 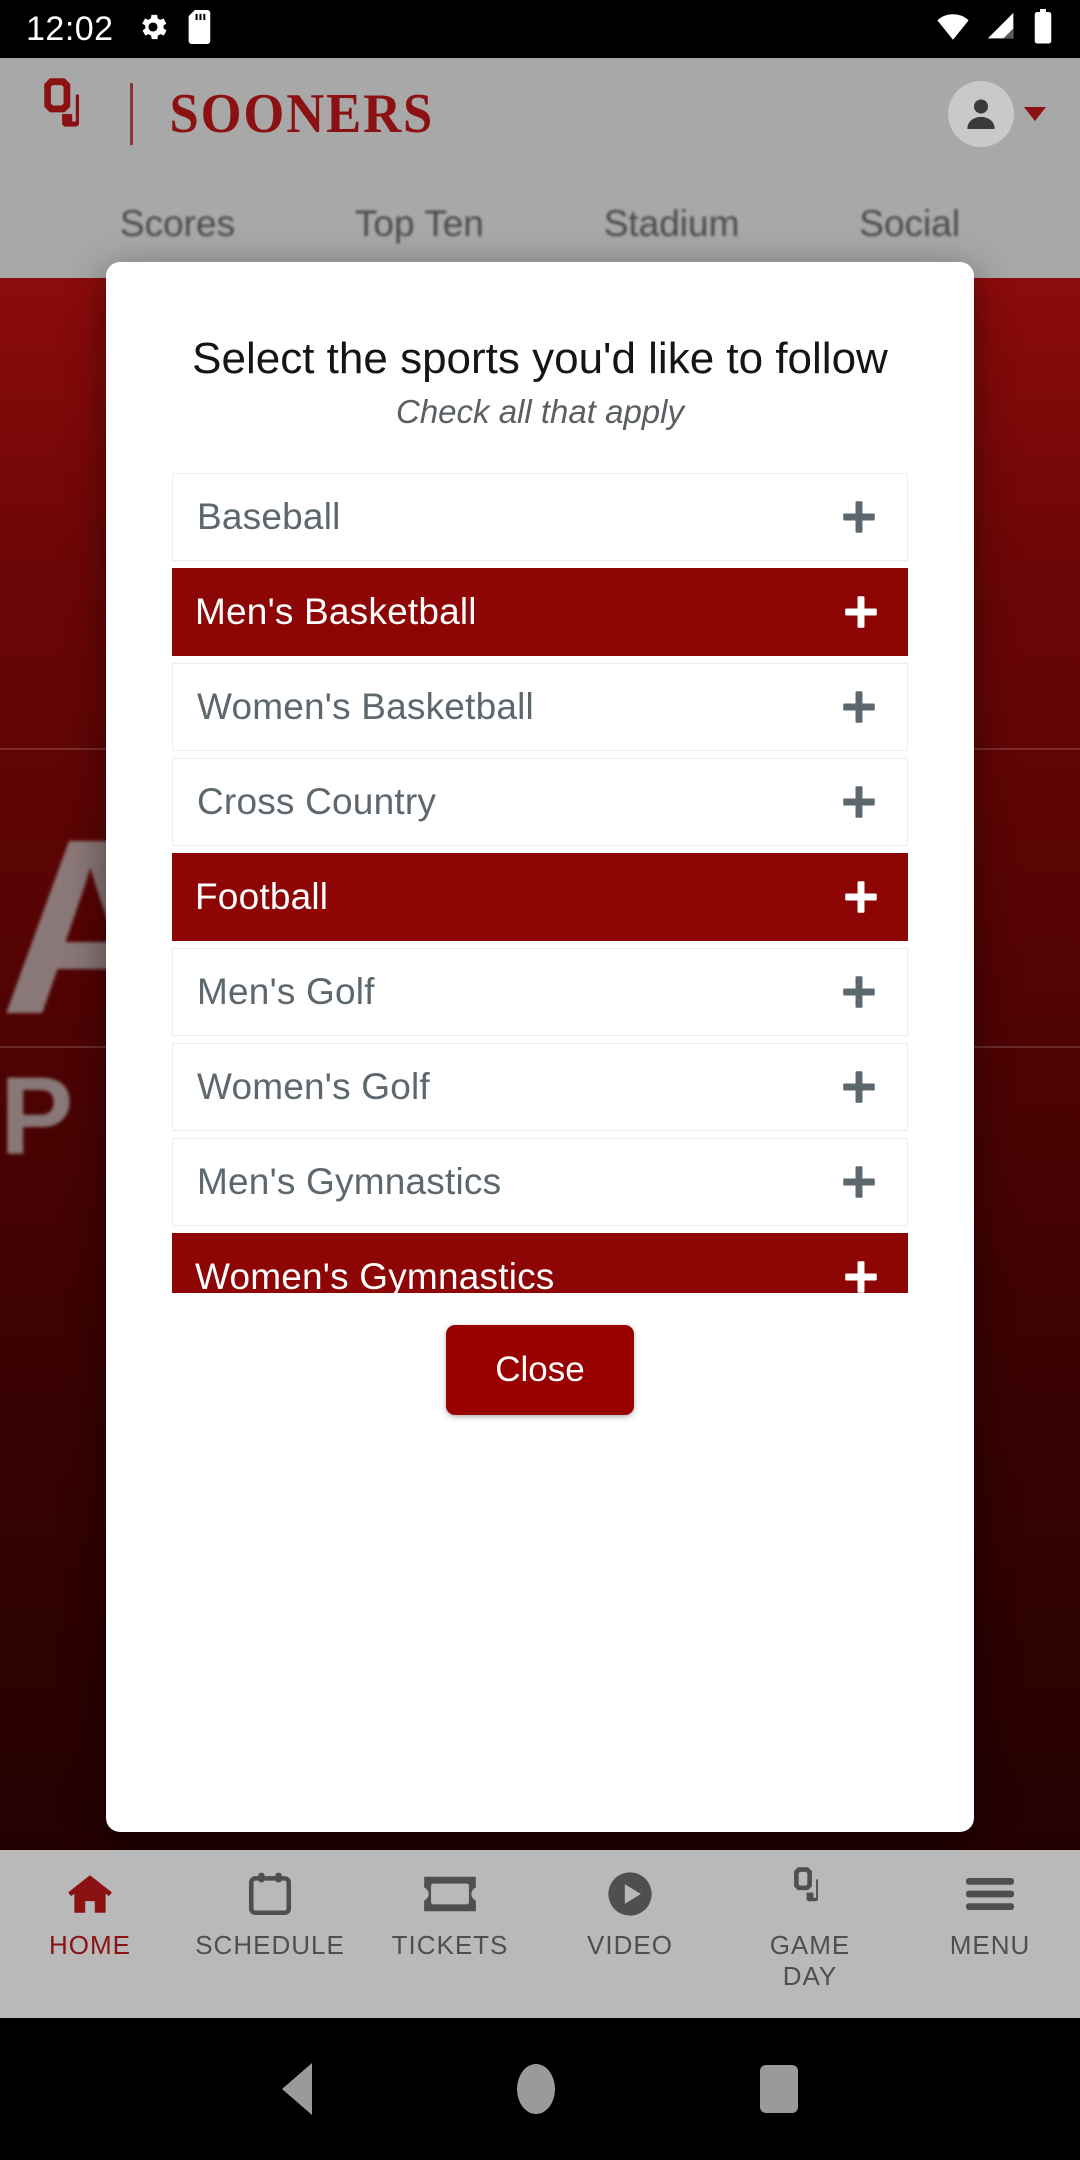 What do you see at coordinates (269, 517) in the screenshot?
I see `sport-label: Baseball` at bounding box center [269, 517].